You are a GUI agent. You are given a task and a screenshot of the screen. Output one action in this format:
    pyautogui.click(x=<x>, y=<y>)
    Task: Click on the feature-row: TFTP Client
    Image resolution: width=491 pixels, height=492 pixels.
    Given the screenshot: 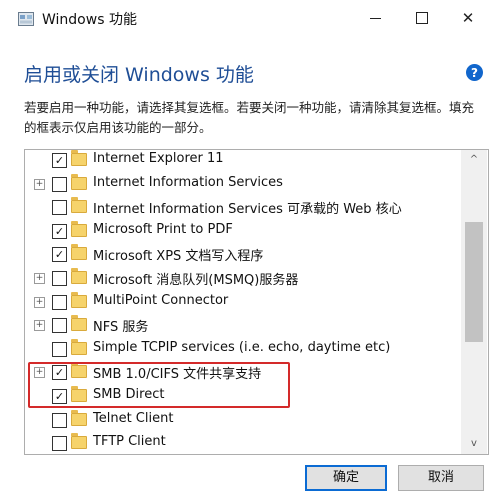 What is the action you would take?
    pyautogui.click(x=245, y=443)
    